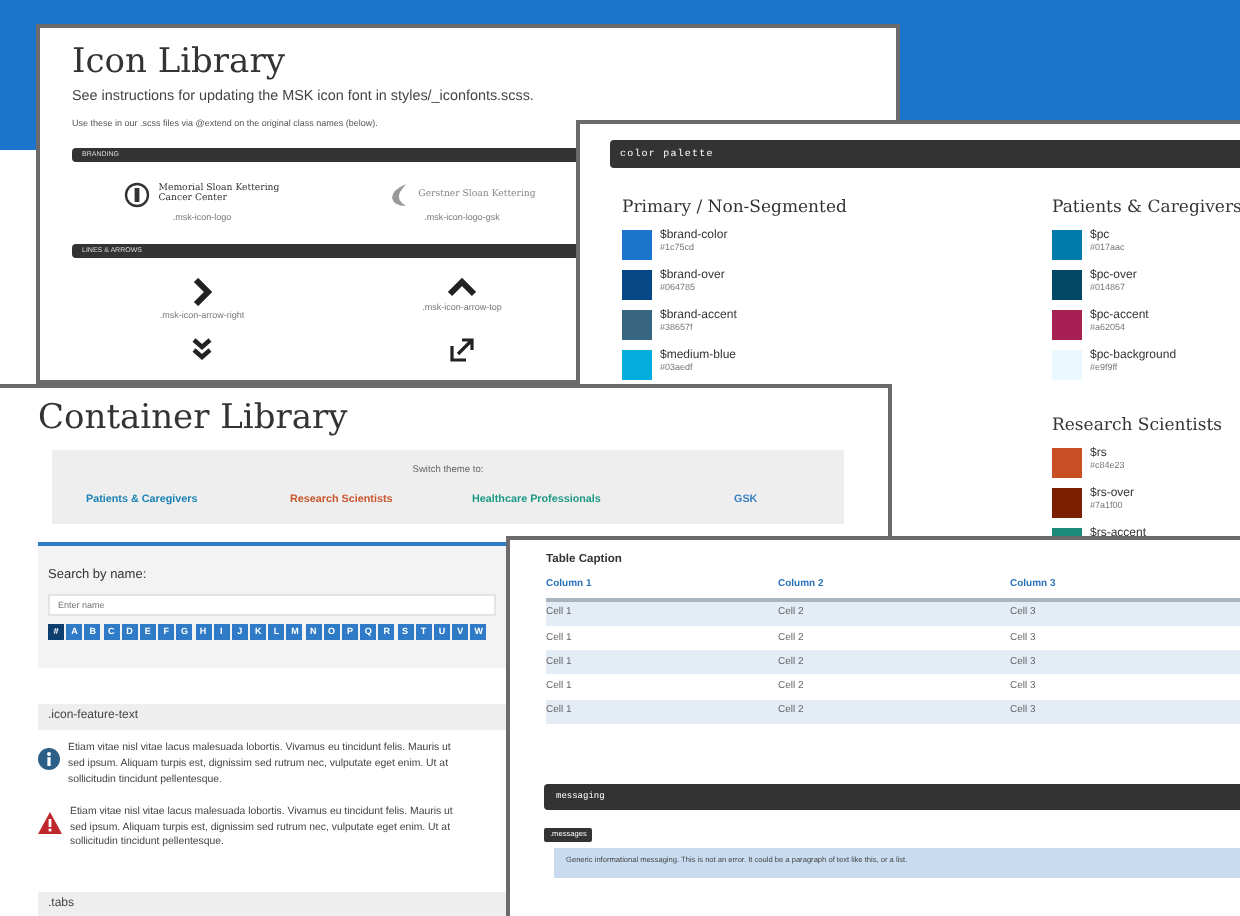  What do you see at coordinates (49, 759) in the screenshot?
I see `info-icon` at bounding box center [49, 759].